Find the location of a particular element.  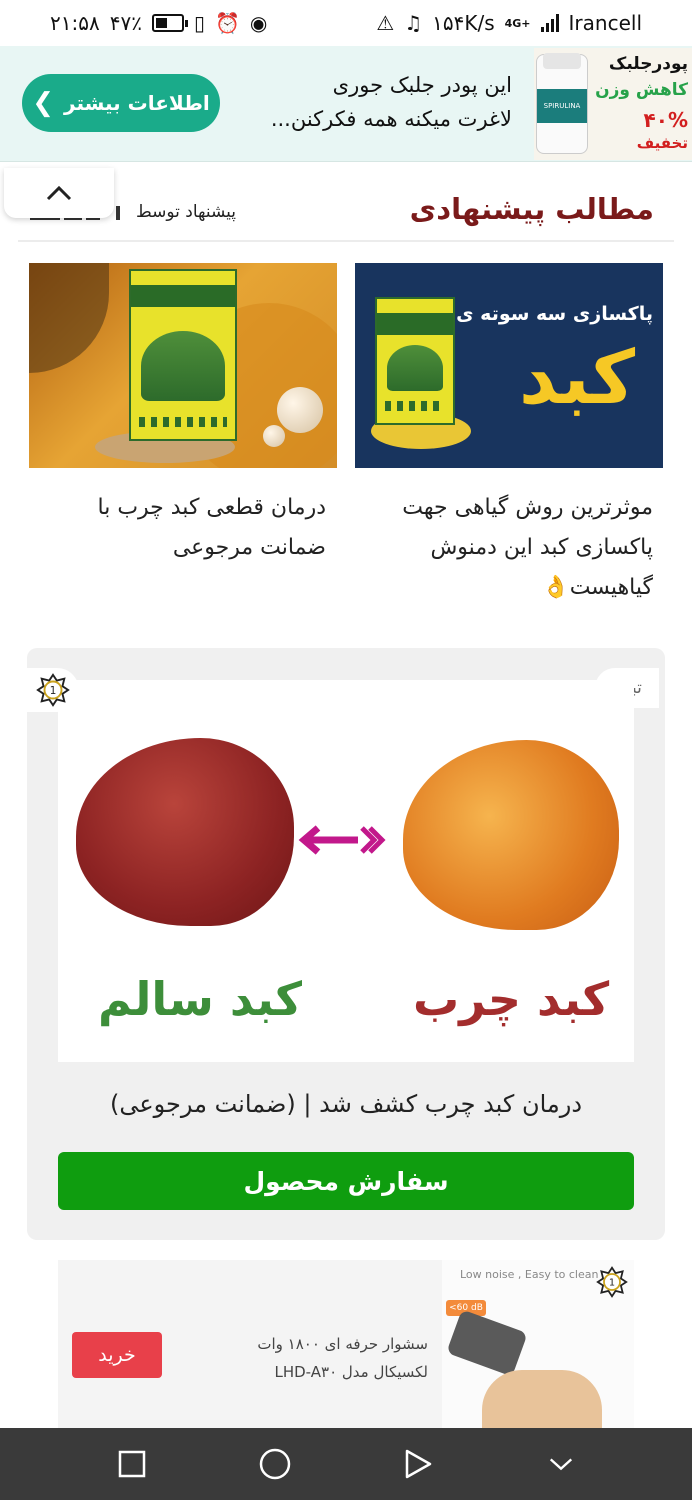

collapse-banner-button is located at coordinates (59, 193).